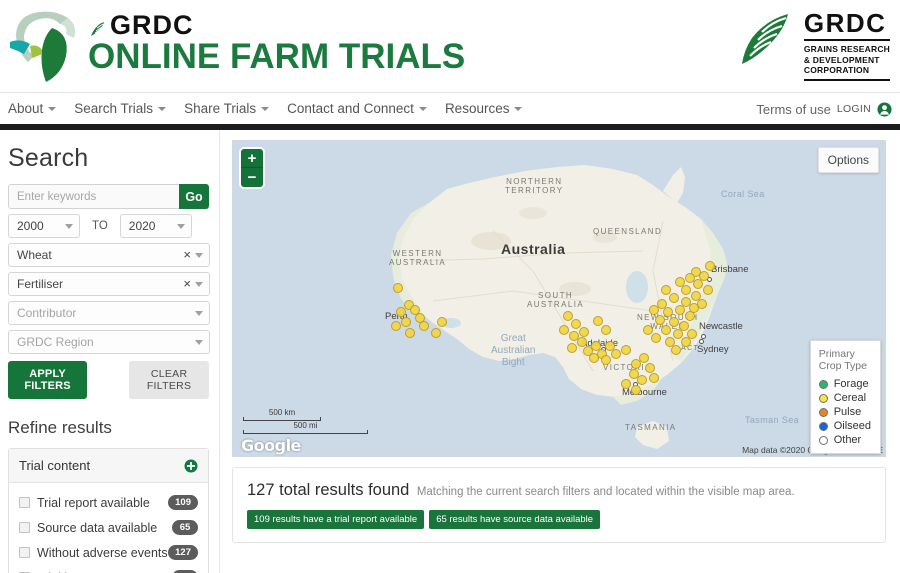  What do you see at coordinates (252, 177) in the screenshot?
I see `zoom-out-button: −` at bounding box center [252, 177].